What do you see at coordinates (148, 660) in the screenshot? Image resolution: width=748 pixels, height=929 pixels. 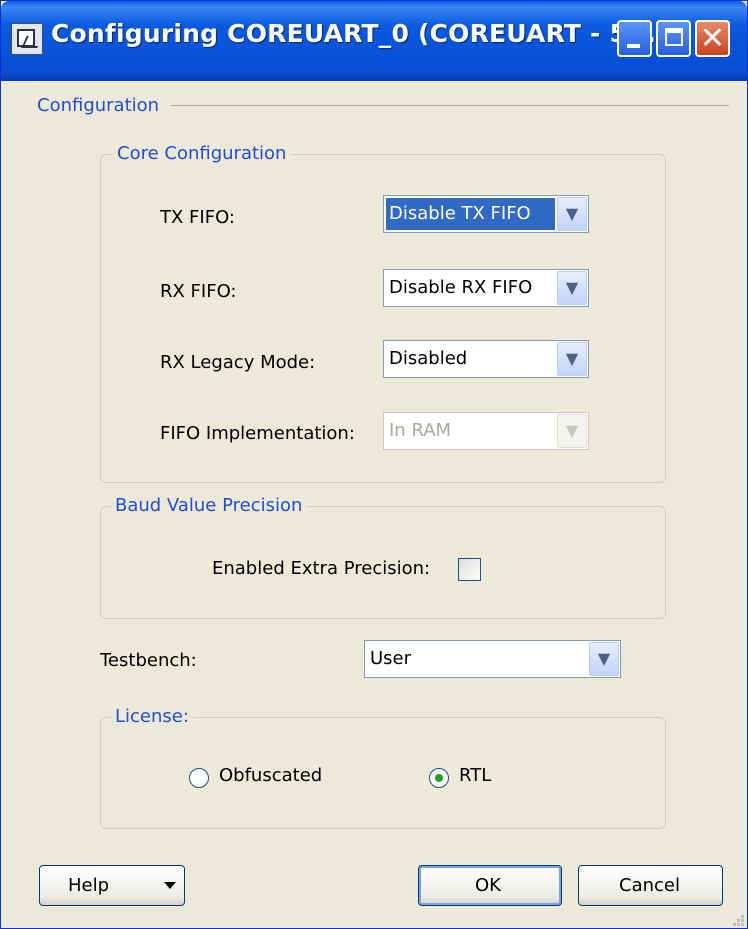 I see `testbench-label: Testbench:` at bounding box center [148, 660].